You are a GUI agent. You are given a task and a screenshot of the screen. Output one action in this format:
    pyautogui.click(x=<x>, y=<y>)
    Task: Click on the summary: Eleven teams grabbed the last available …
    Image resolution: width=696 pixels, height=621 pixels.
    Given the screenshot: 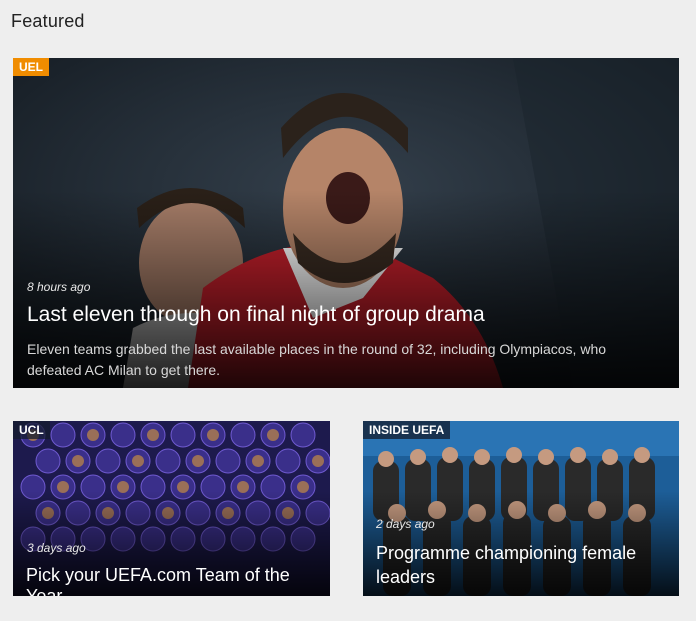 What is the action you would take?
    pyautogui.click(x=317, y=359)
    